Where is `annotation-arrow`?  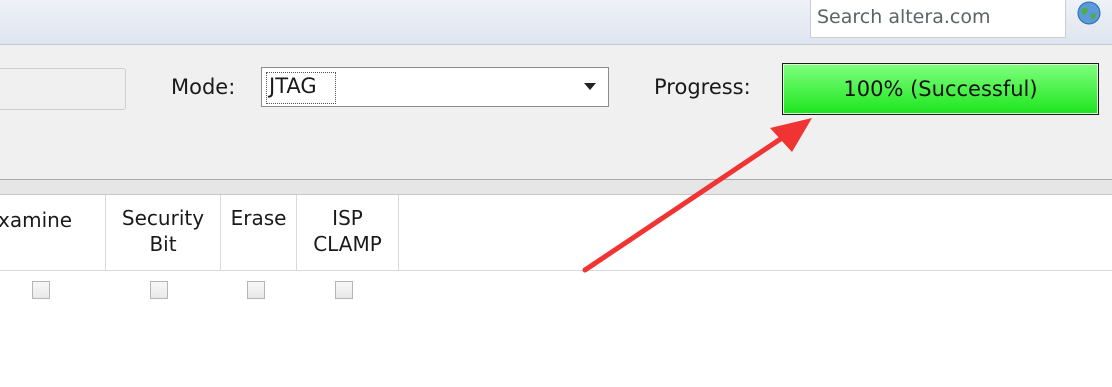
annotation-arrow is located at coordinates (697, 195).